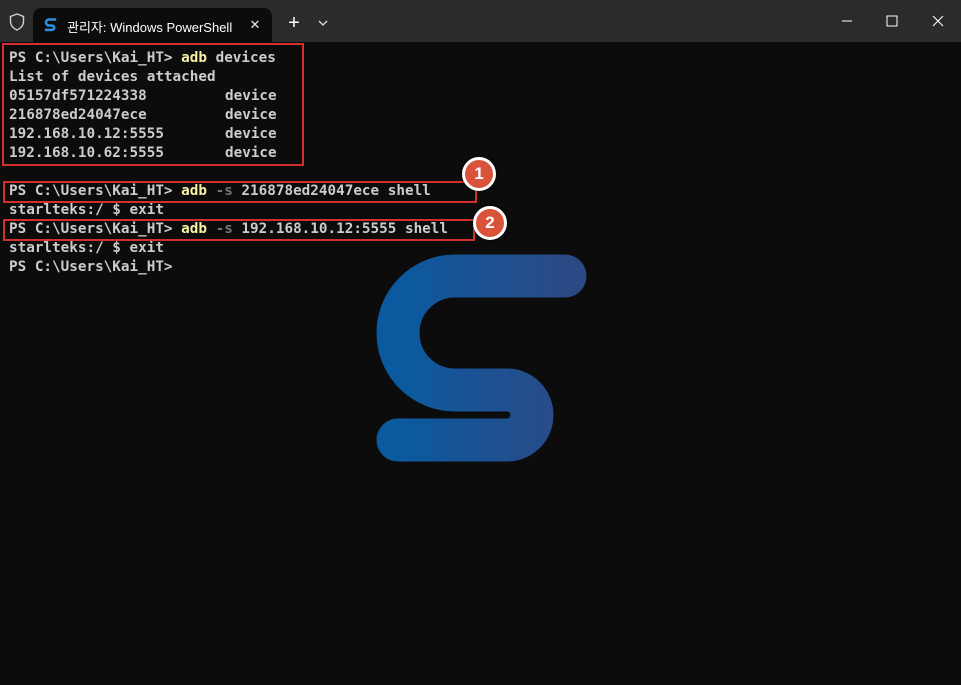  I want to click on maximize-icon, so click(892, 21).